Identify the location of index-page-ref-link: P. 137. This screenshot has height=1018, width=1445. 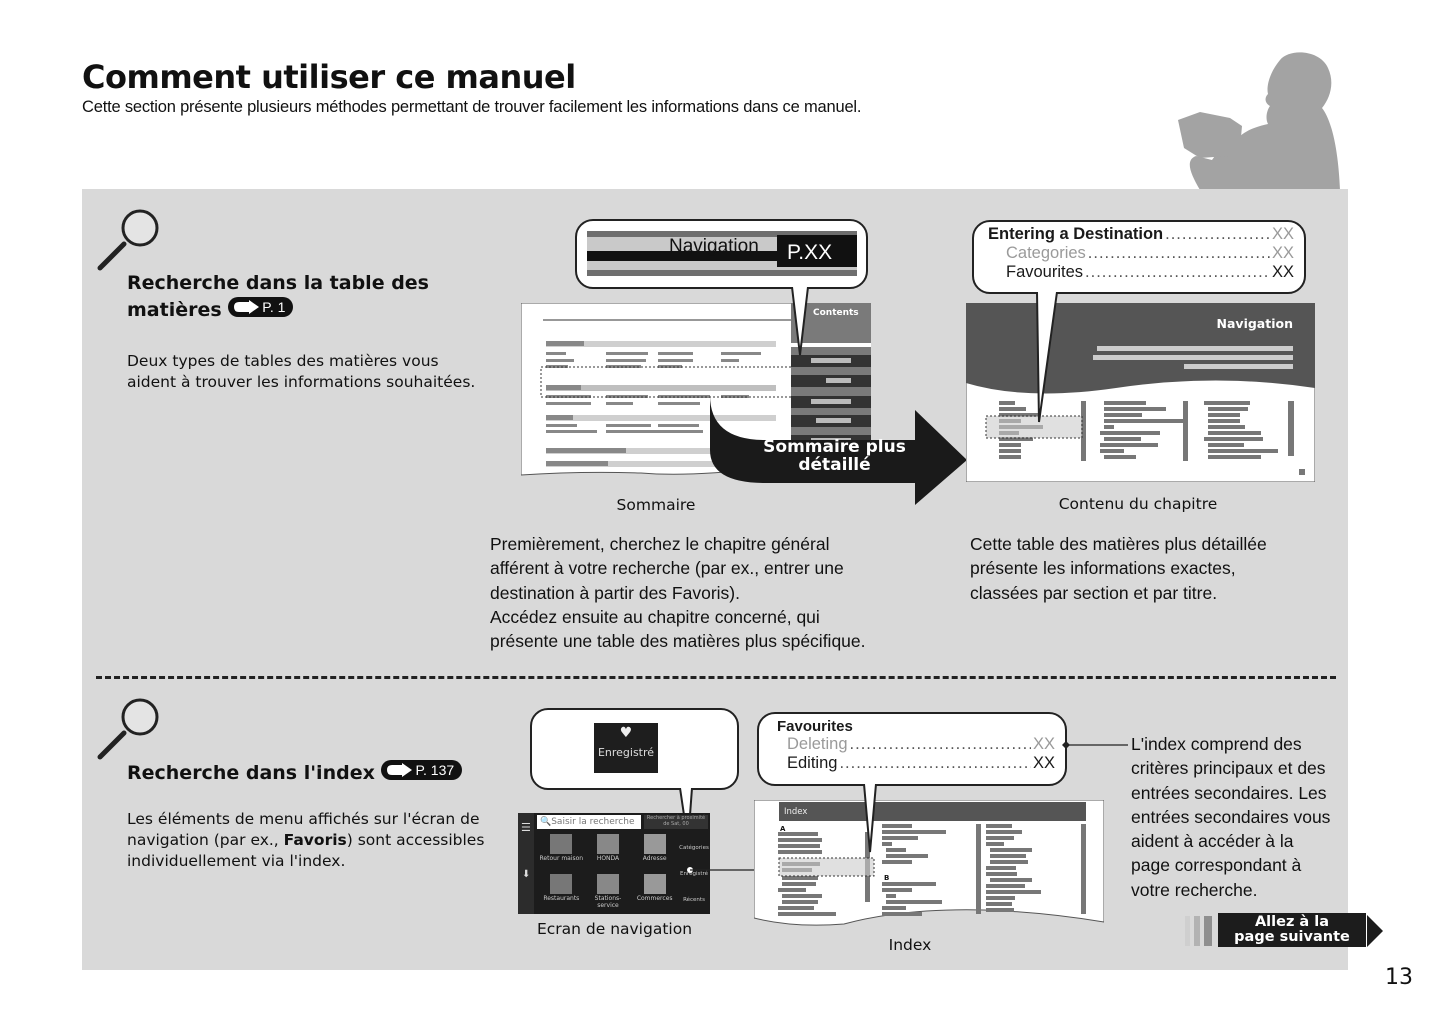
(422, 770).